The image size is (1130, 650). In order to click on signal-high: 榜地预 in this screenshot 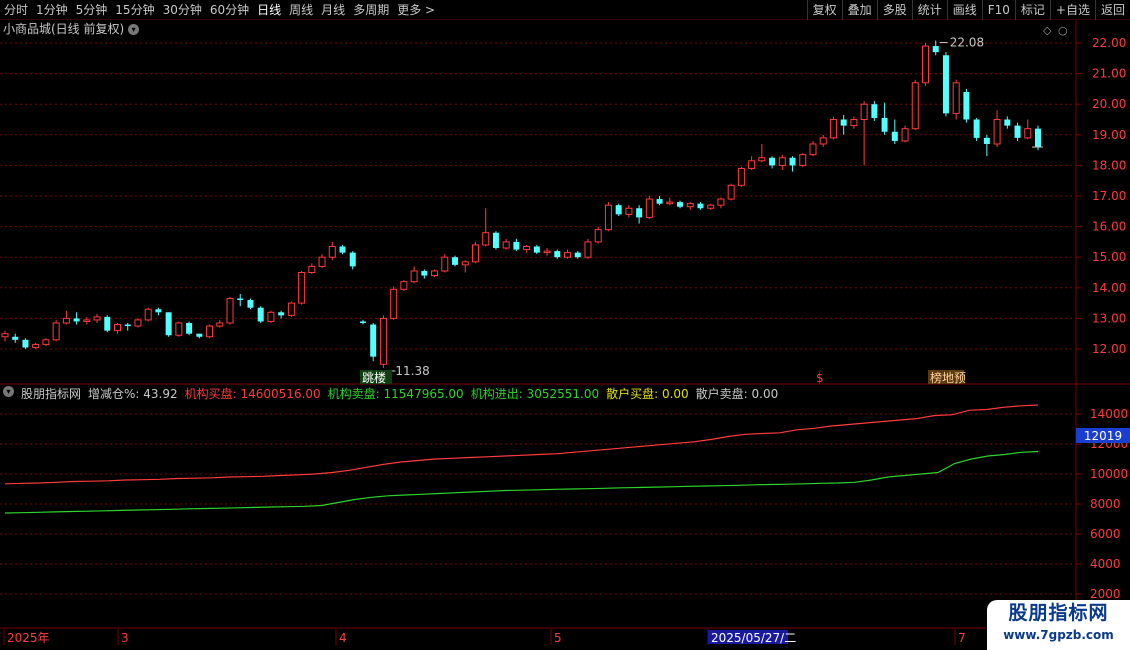, I will do `click(948, 377)`.